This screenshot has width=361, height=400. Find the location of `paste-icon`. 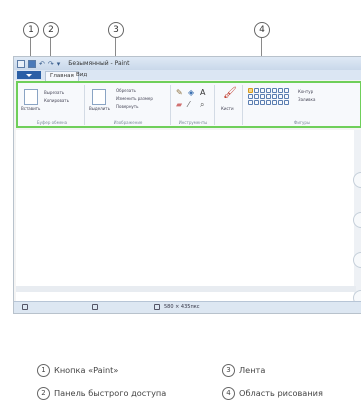

paste-icon is located at coordinates (31, 97).